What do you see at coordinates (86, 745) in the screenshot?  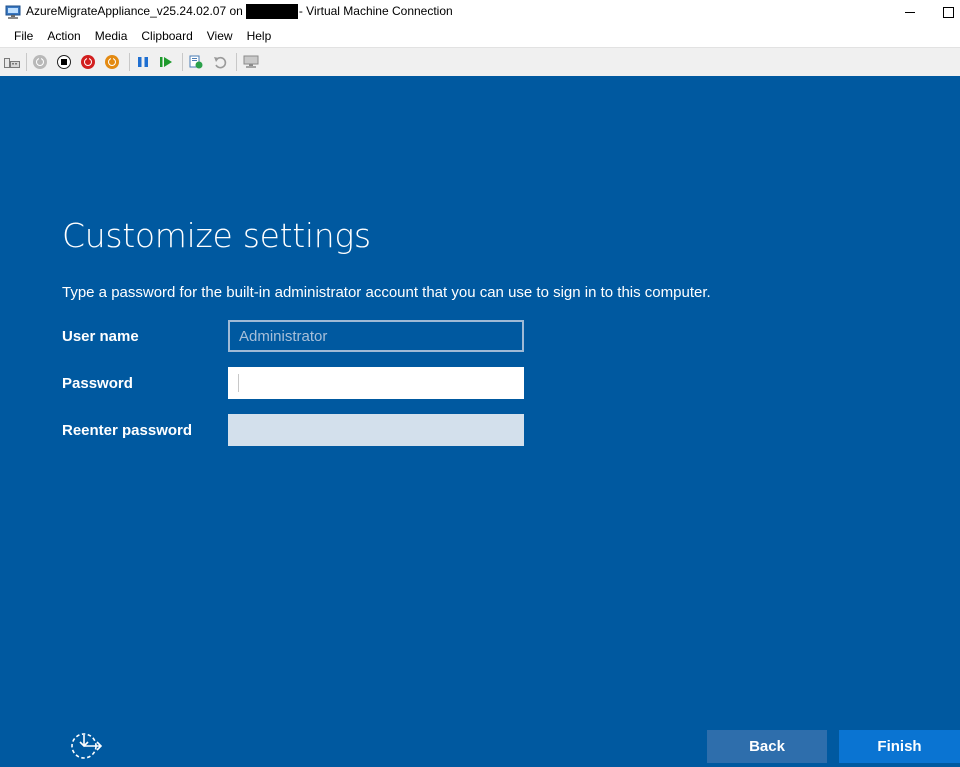 I see `ease-of-access-icon` at bounding box center [86, 745].